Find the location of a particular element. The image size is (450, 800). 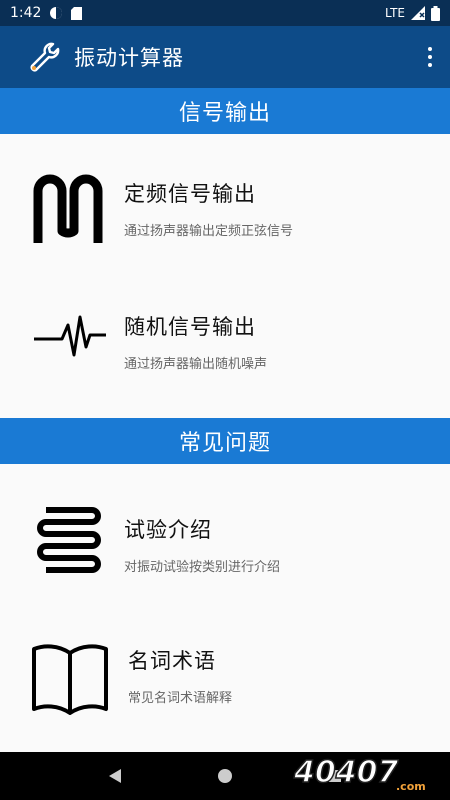

item-subtitle: 通过扬声器输出随机噪声 is located at coordinates (196, 364).